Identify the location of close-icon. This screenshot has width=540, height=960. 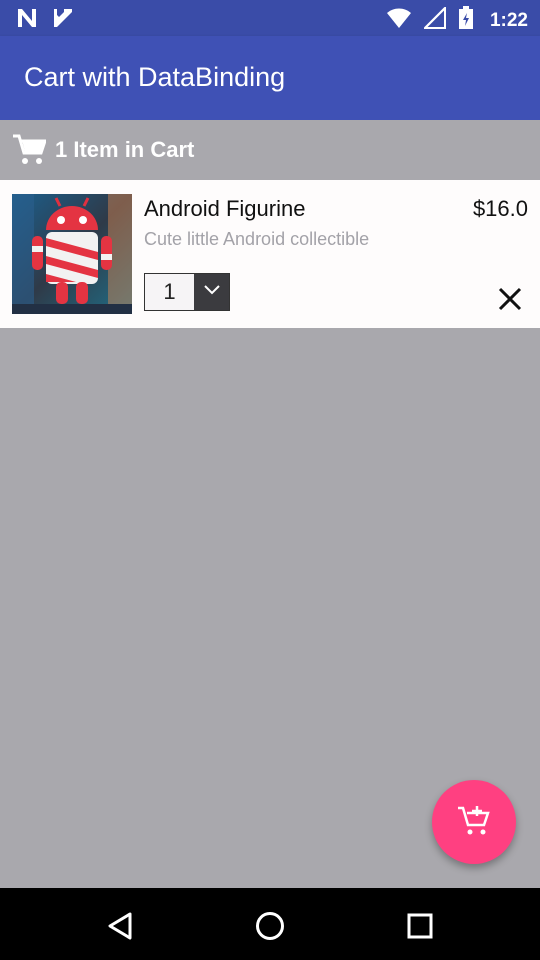
(510, 302).